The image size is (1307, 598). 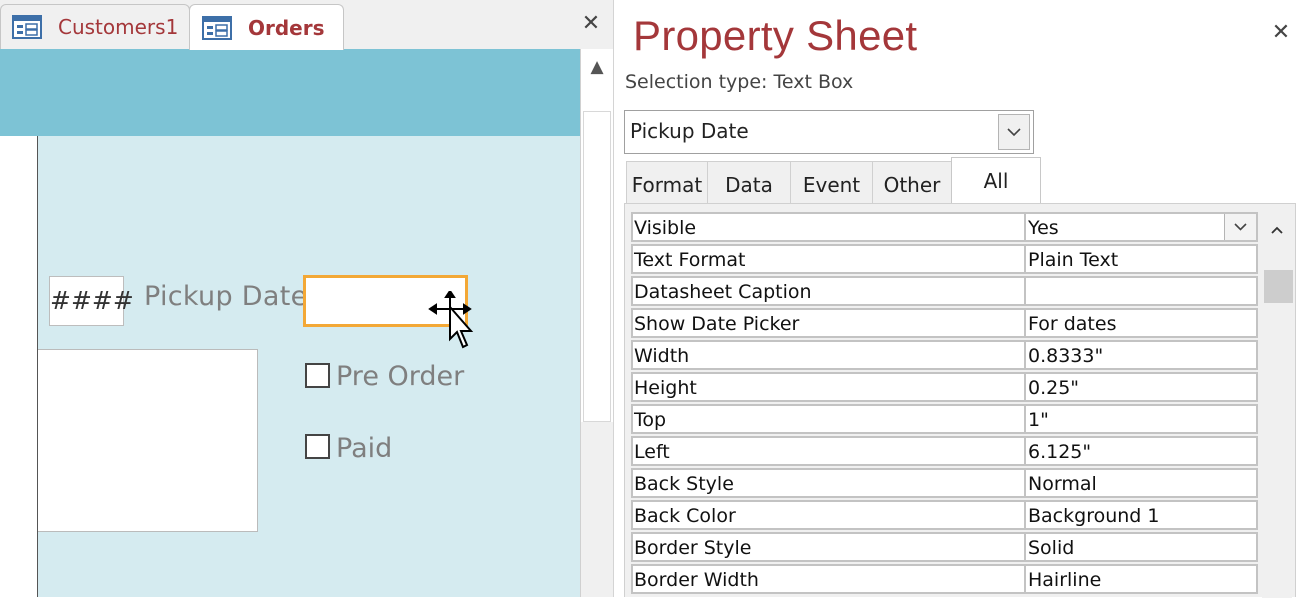 I want to click on dropdown-button, so click(x=1014, y=132).